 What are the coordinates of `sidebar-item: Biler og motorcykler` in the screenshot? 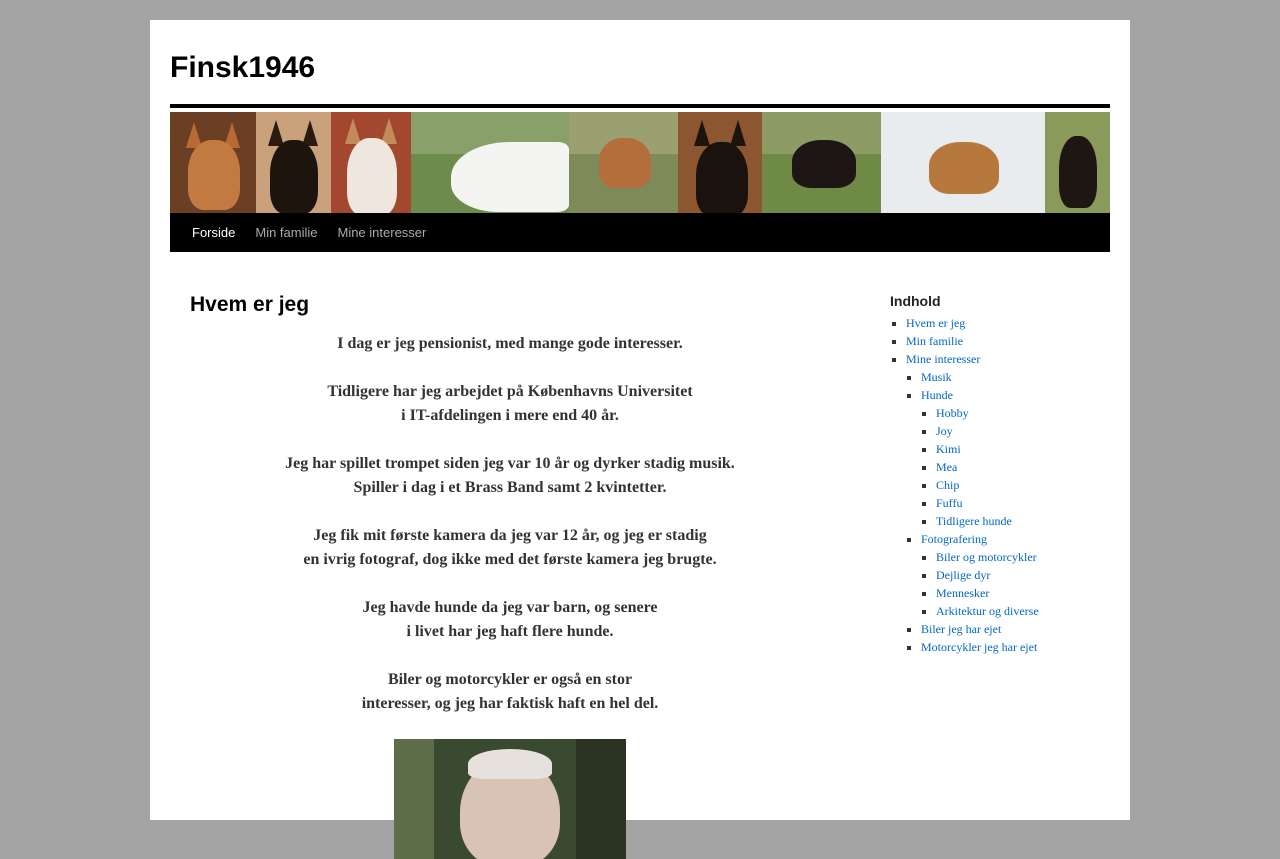 It's located at (1023, 557).